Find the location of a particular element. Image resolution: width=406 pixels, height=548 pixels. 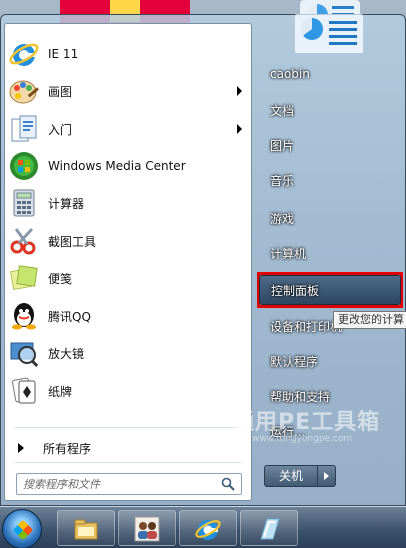

taskbar-contacts-button is located at coordinates (147, 528).